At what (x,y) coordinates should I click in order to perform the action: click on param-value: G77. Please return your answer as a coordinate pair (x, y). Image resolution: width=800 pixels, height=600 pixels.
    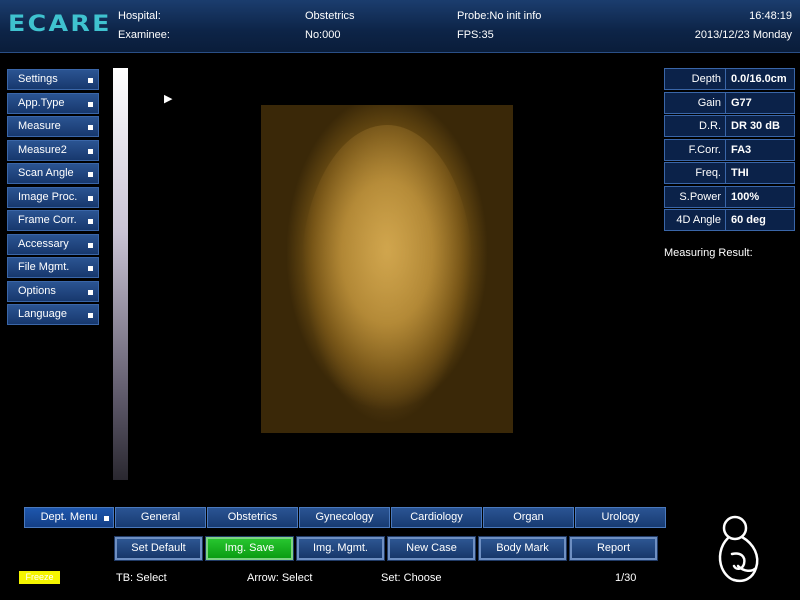
    Looking at the image, I should click on (741, 102).